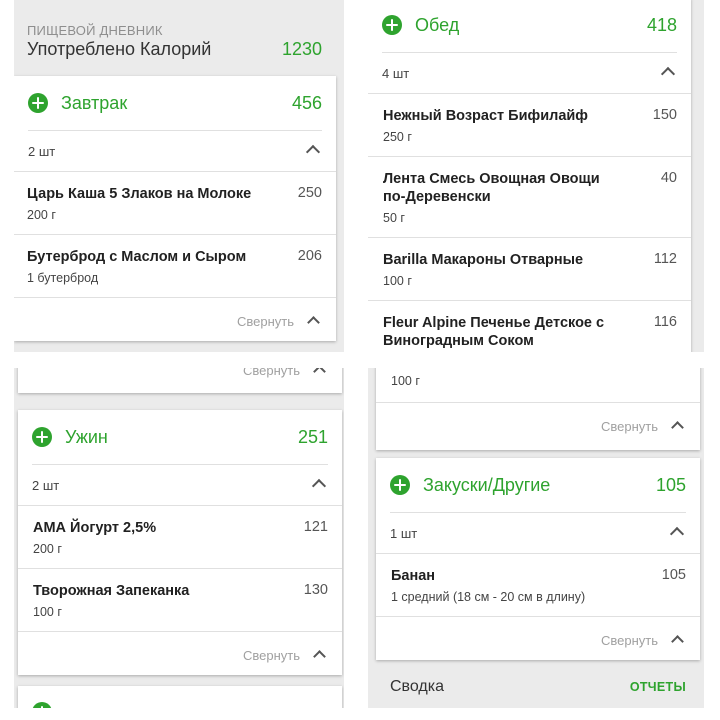 The width and height of the screenshot is (720, 720). What do you see at coordinates (301, 49) in the screenshot?
I see `calories-consumed-total: 1230` at bounding box center [301, 49].